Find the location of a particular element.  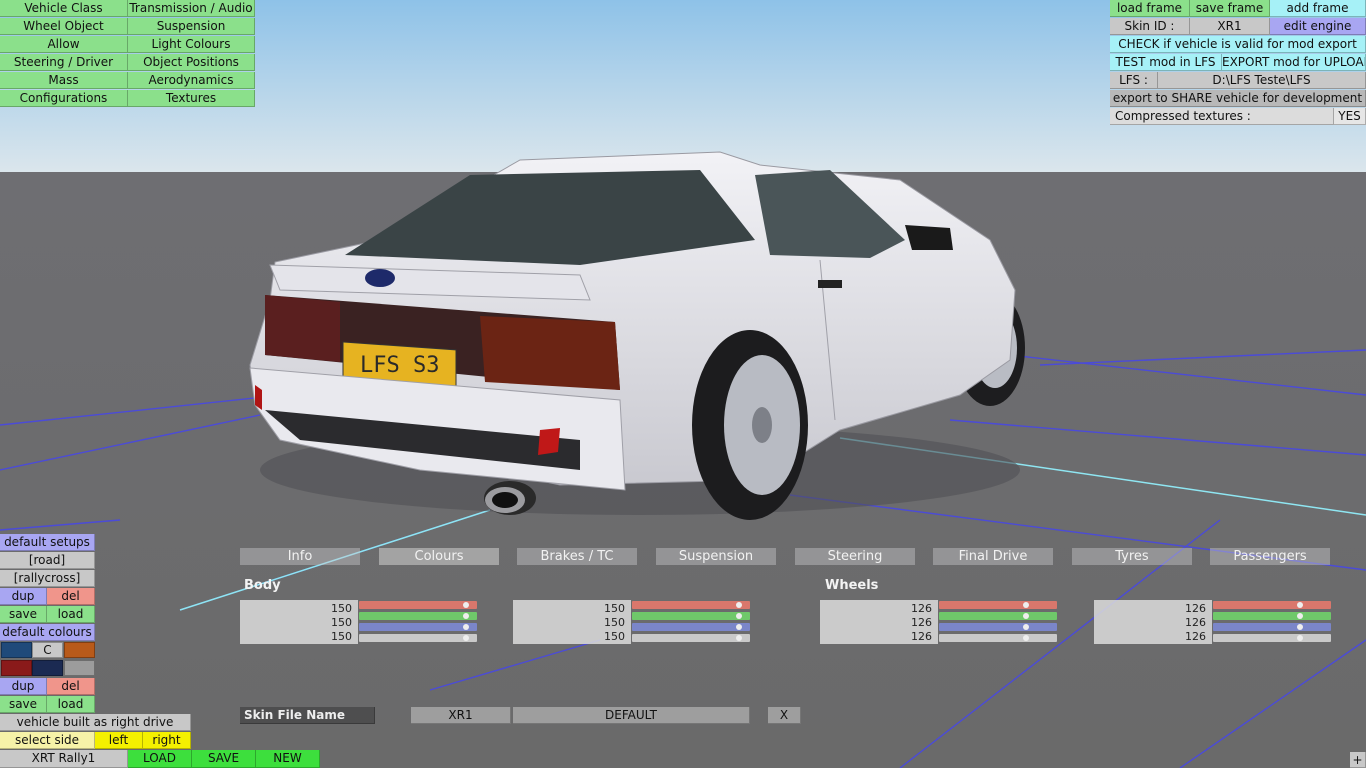

select-side-label: select side is located at coordinates (47, 740).